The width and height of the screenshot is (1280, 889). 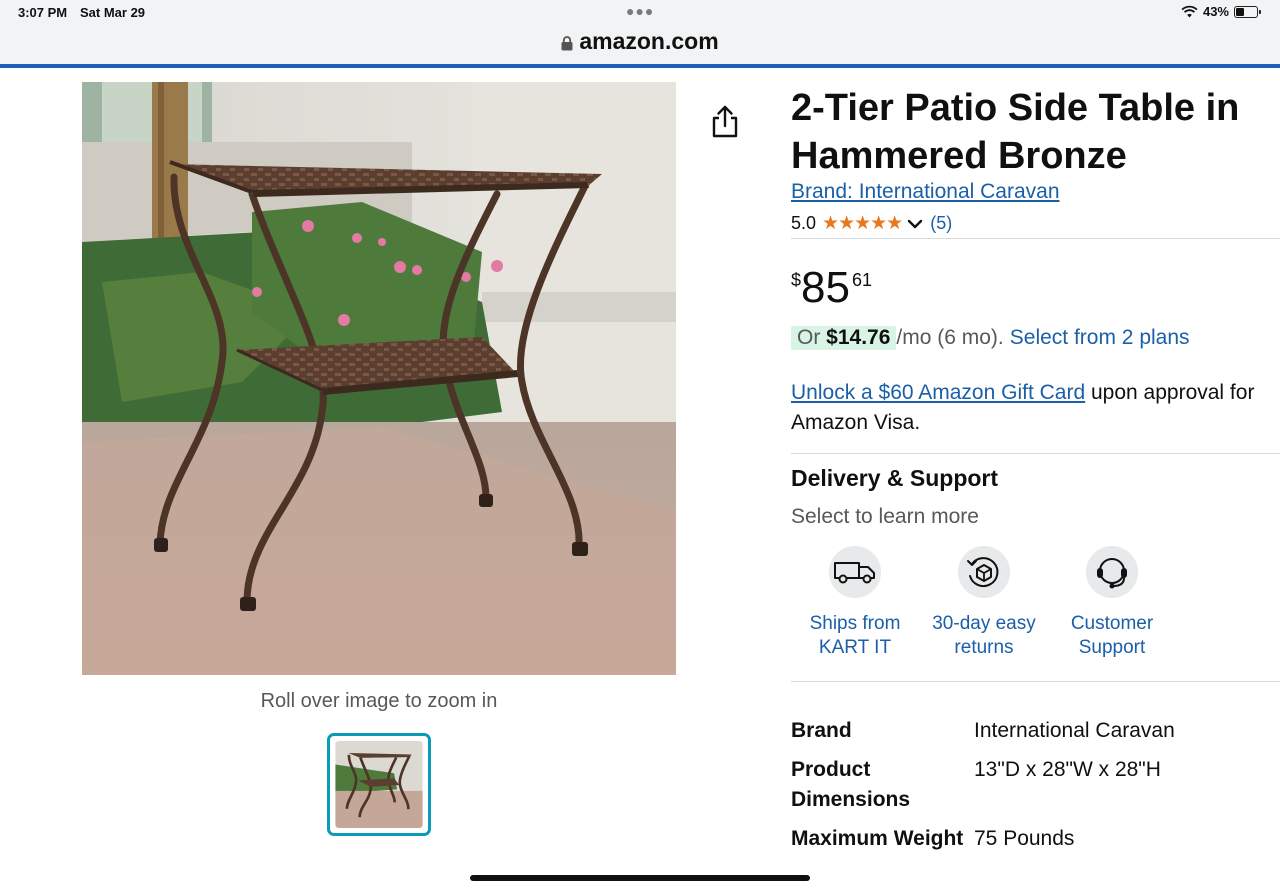 I want to click on returns-feature: 30-day easy returns, so click(x=984, y=603).